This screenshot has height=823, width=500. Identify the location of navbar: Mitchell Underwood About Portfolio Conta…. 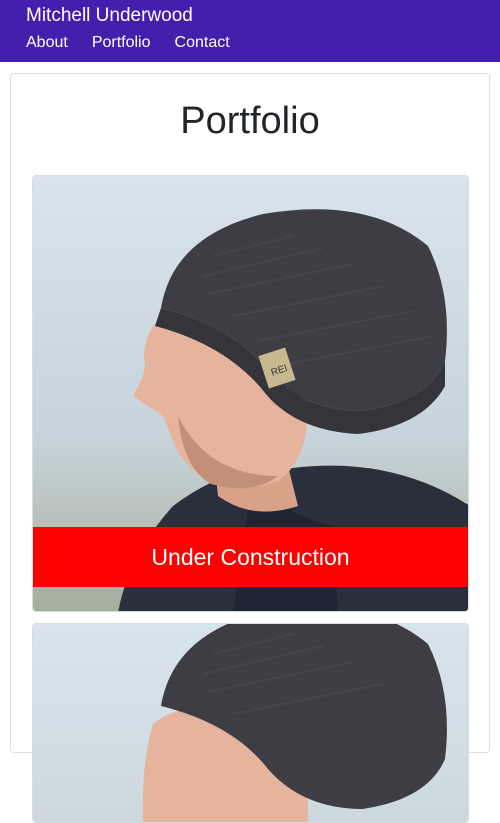
(250, 31).